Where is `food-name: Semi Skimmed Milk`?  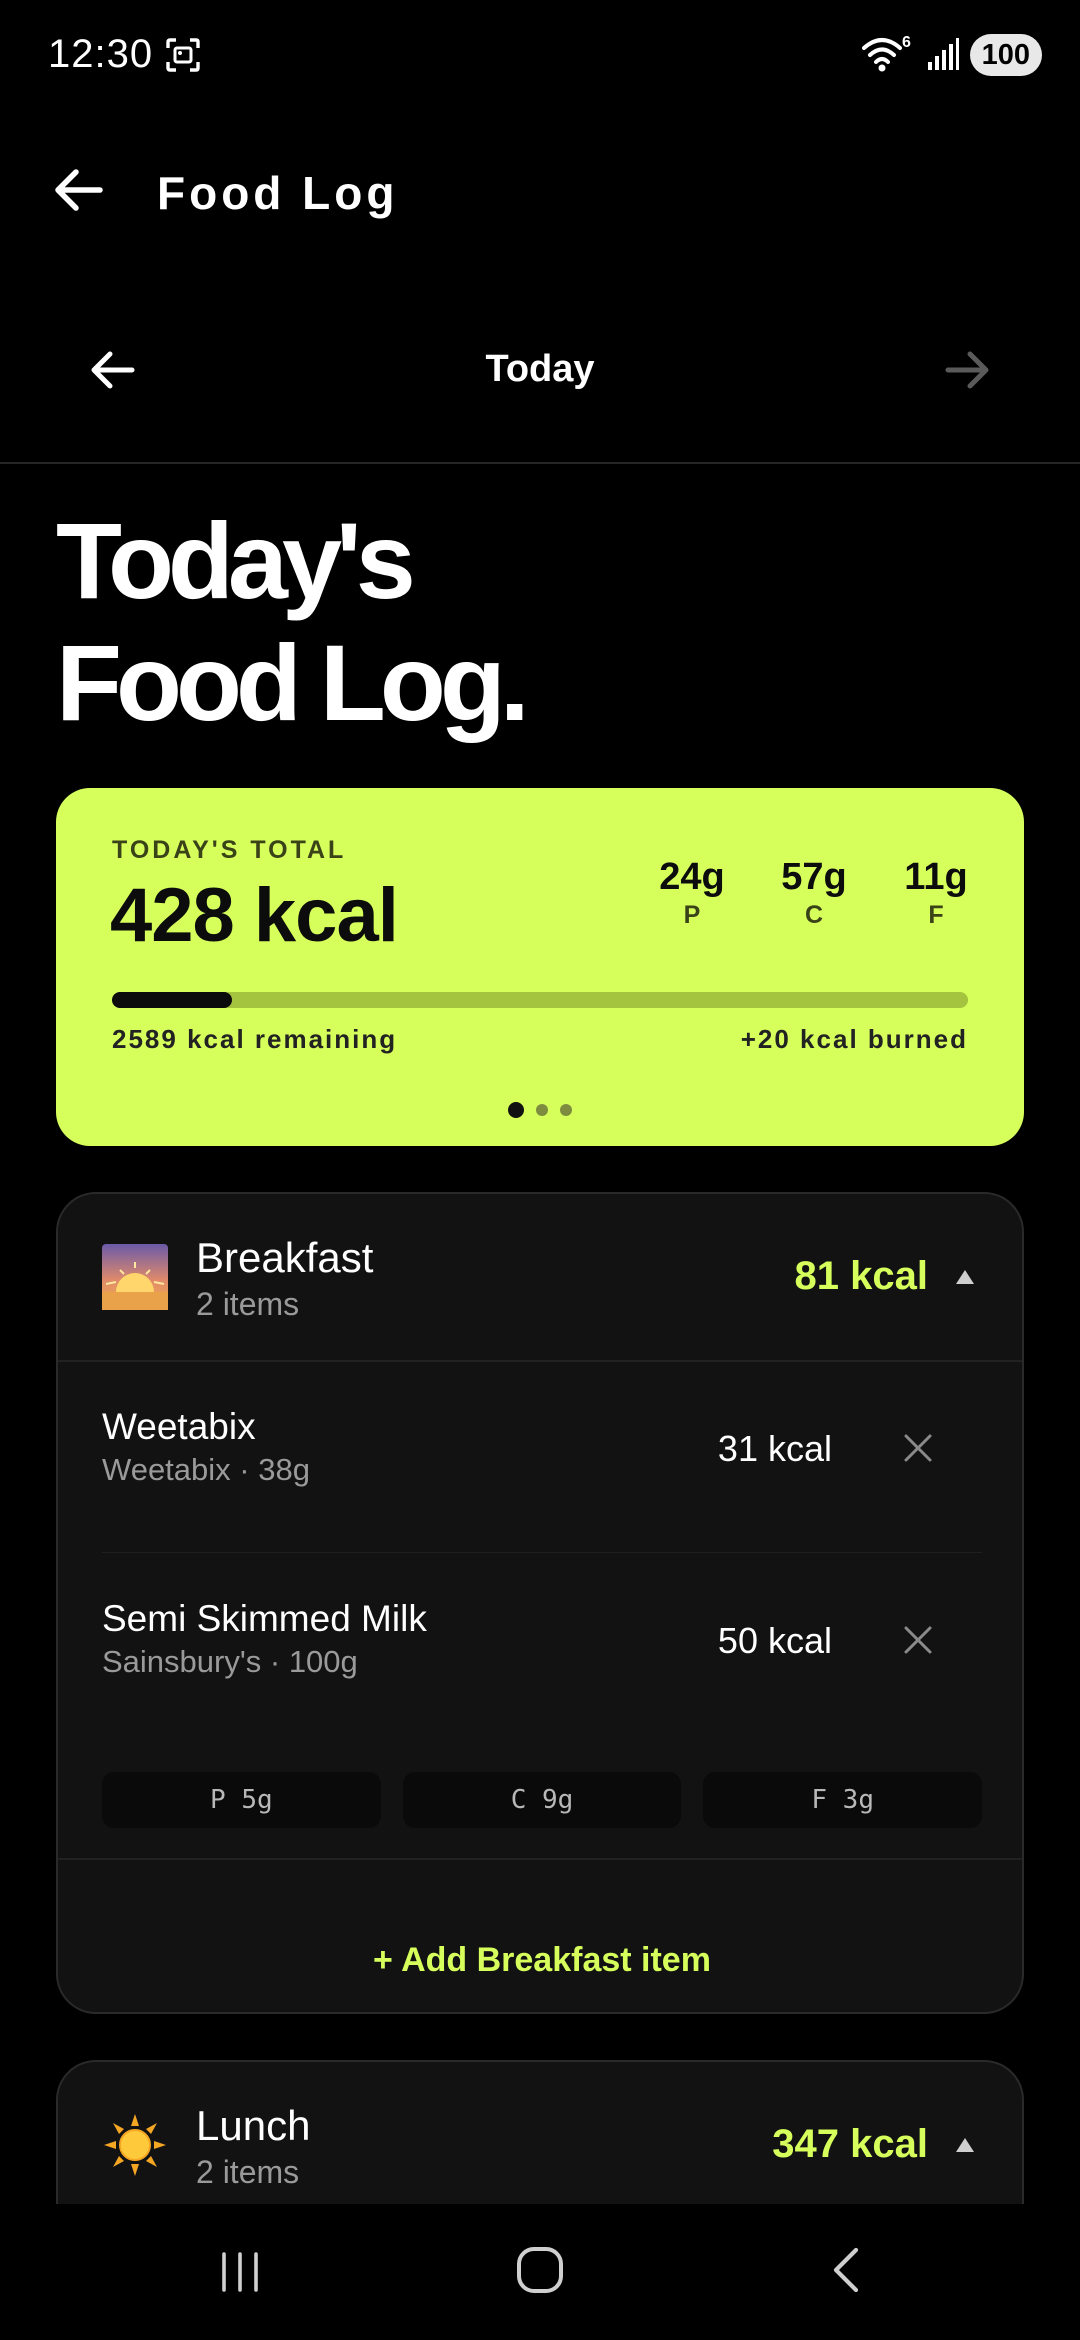 food-name: Semi Skimmed Milk is located at coordinates (264, 1618).